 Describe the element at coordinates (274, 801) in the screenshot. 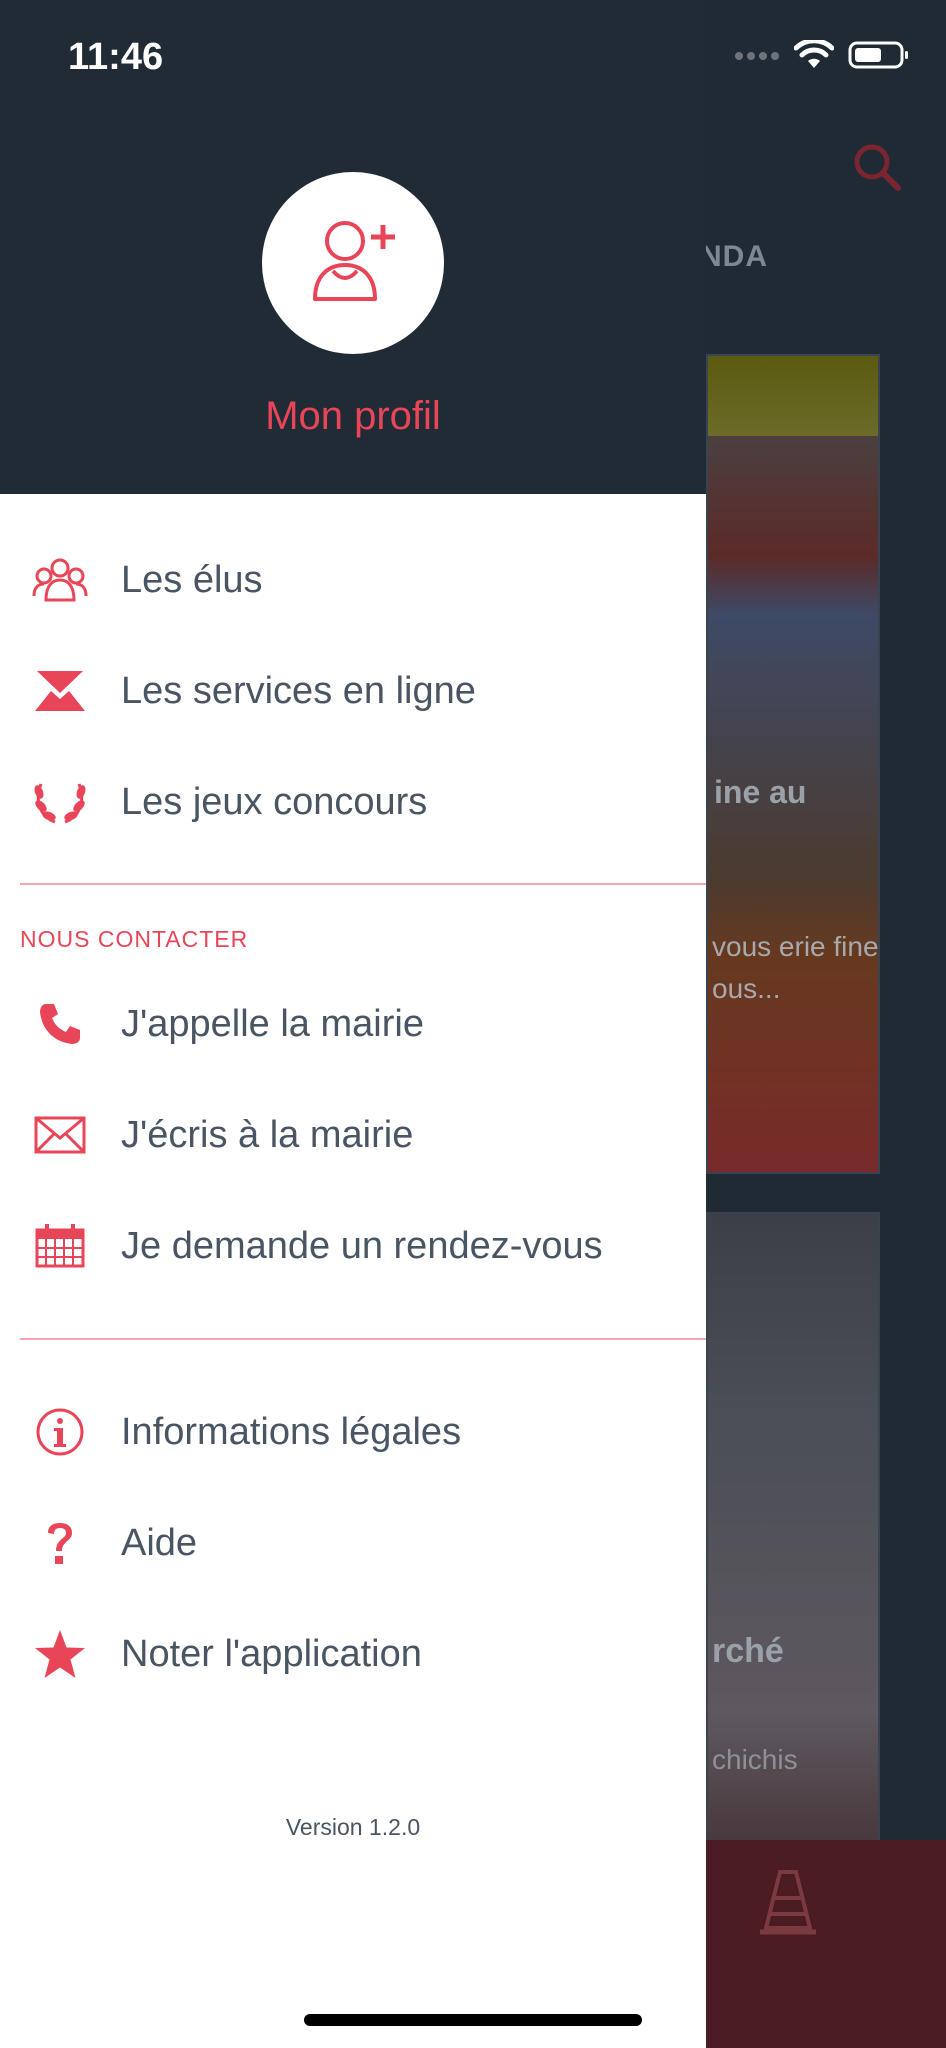

I see `menu-item-label: Les jeux concours` at that location.